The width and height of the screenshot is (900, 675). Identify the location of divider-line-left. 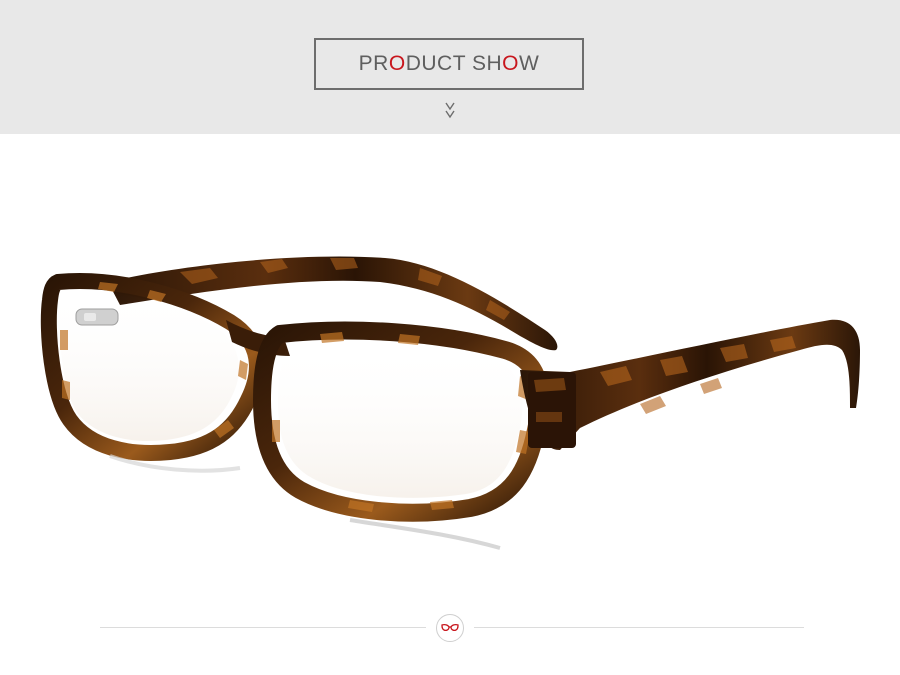
(263, 627).